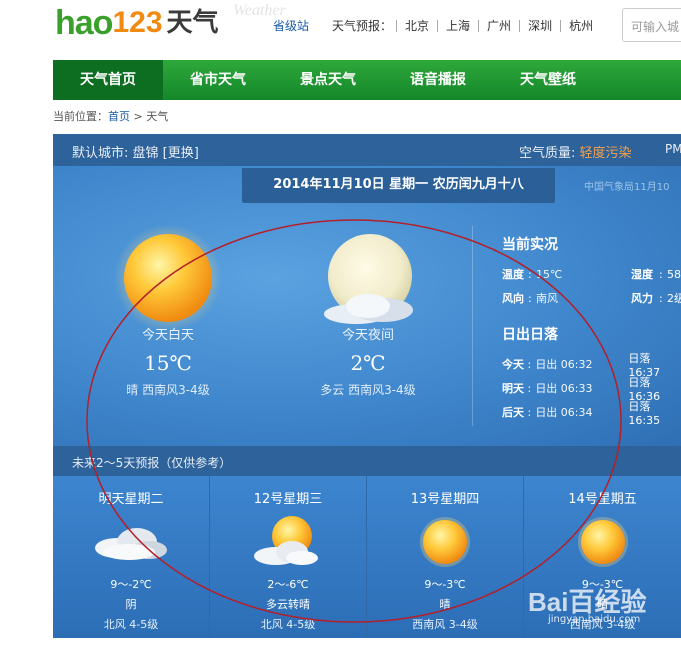 This screenshot has height=646, width=681. What do you see at coordinates (168, 390) in the screenshot?
I see `today-day-desc: 晴 西南风3-4级` at bounding box center [168, 390].